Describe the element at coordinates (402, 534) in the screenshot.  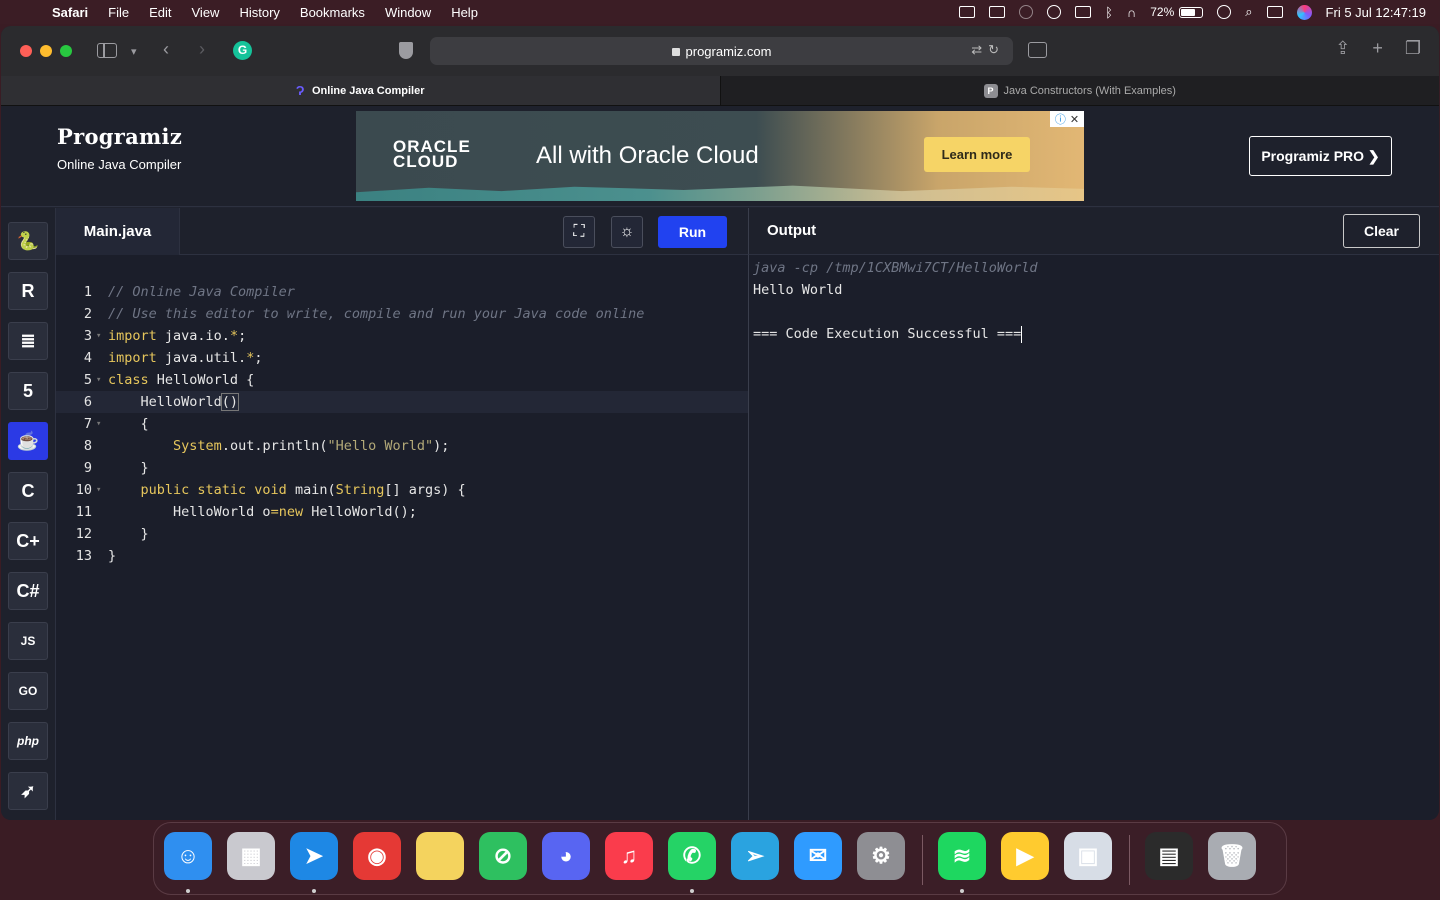
I see `code-line: 12 }` at that location.